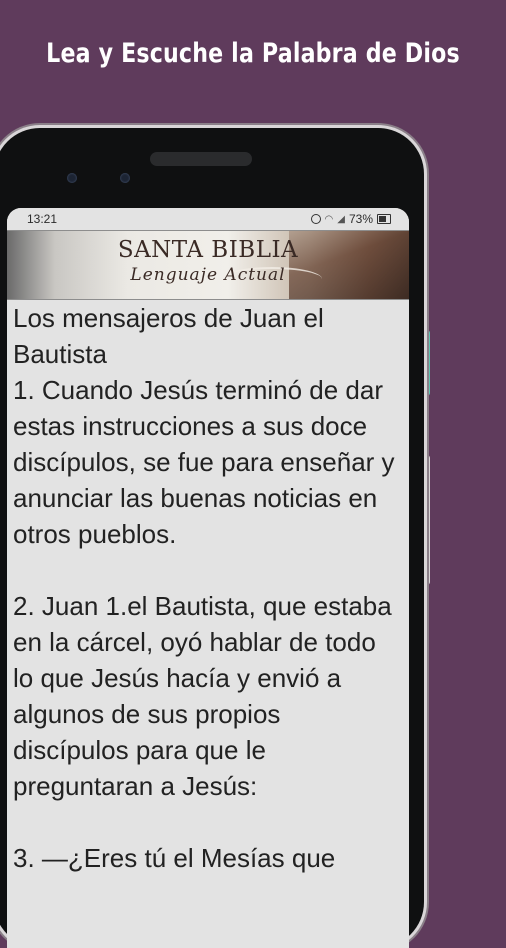 This screenshot has width=506, height=948. Describe the element at coordinates (427, 520) in the screenshot. I see `power-button` at that location.